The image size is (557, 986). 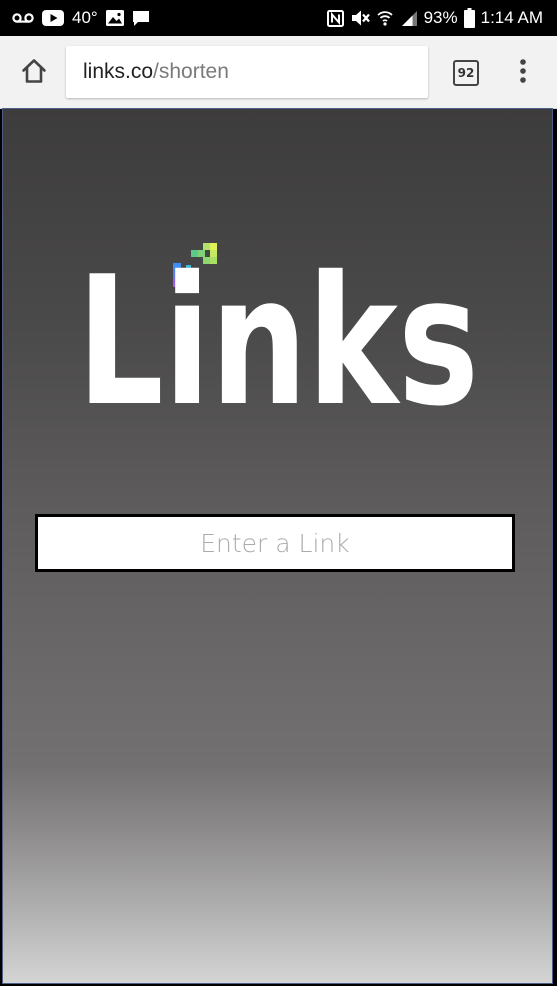 I want to click on battery-percent-text: 93%, so click(x=440, y=17).